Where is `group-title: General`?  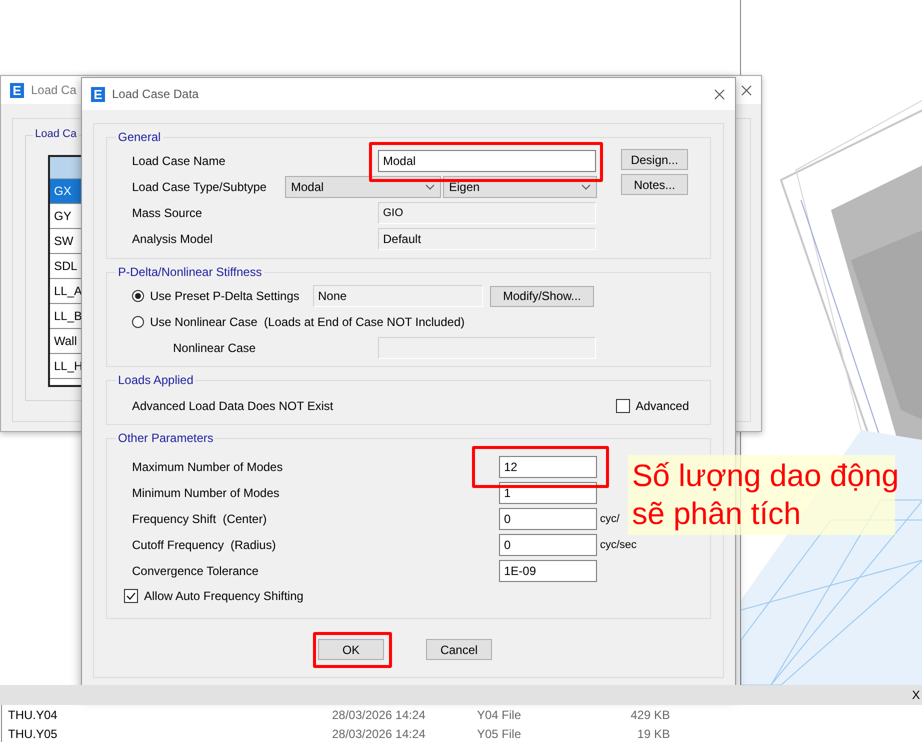
group-title: General is located at coordinates (139, 137).